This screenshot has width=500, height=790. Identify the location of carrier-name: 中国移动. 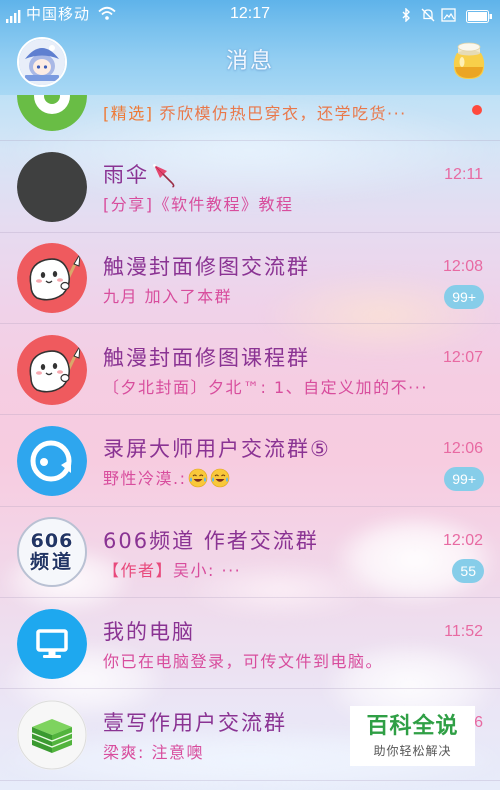
(58, 14).